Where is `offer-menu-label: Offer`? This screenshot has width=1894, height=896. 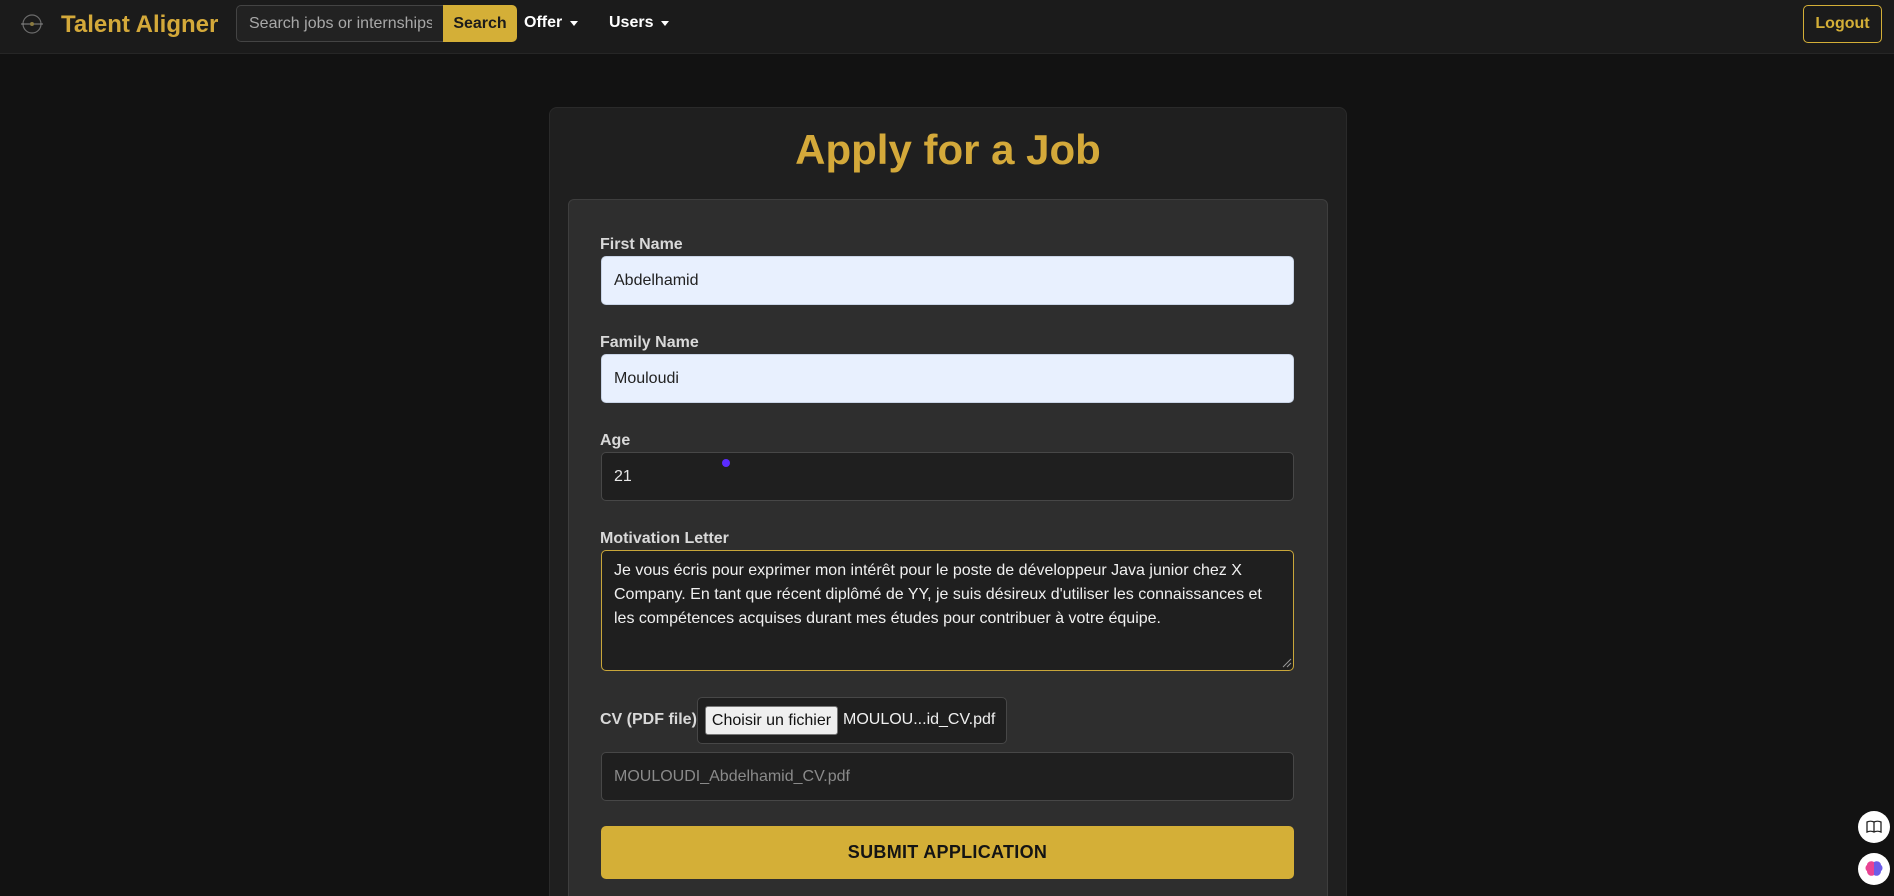 offer-menu-label: Offer is located at coordinates (543, 22).